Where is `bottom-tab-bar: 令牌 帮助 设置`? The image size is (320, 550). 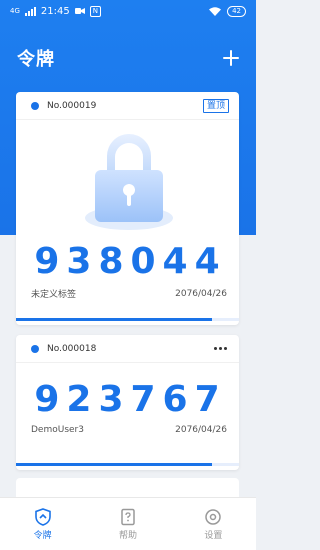 bottom-tab-bar: 令牌 帮助 设置 is located at coordinates (128, 523).